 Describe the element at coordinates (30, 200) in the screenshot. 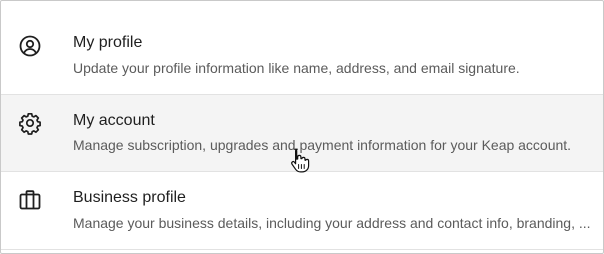

I see `briefcase-icon` at that location.